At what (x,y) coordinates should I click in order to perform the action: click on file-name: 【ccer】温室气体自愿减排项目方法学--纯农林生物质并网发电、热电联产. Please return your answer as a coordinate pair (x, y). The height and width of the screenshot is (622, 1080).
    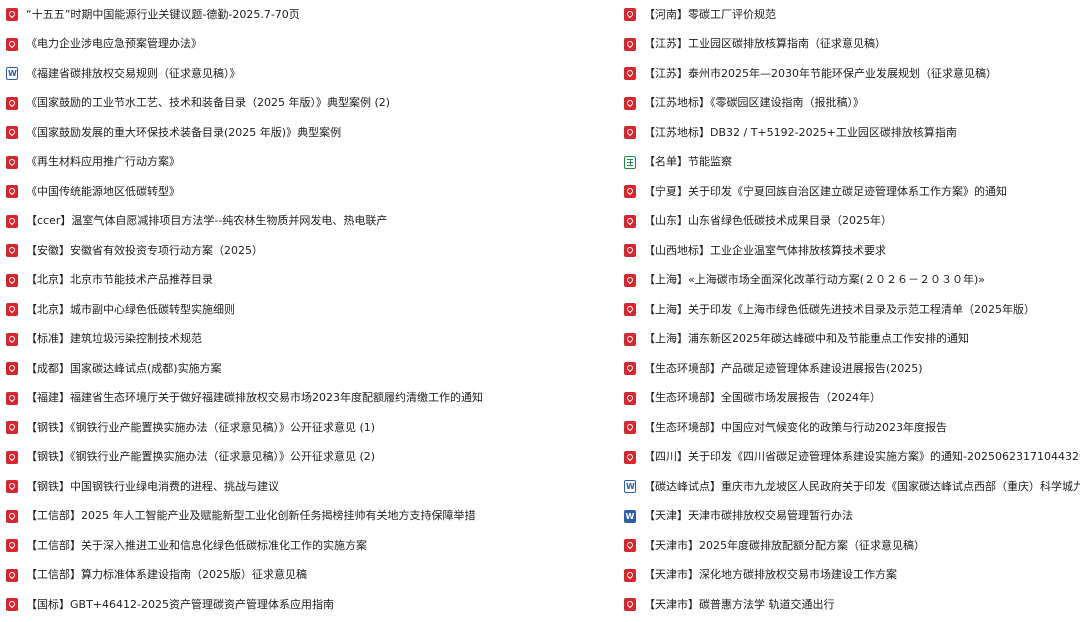
    Looking at the image, I should click on (207, 221).